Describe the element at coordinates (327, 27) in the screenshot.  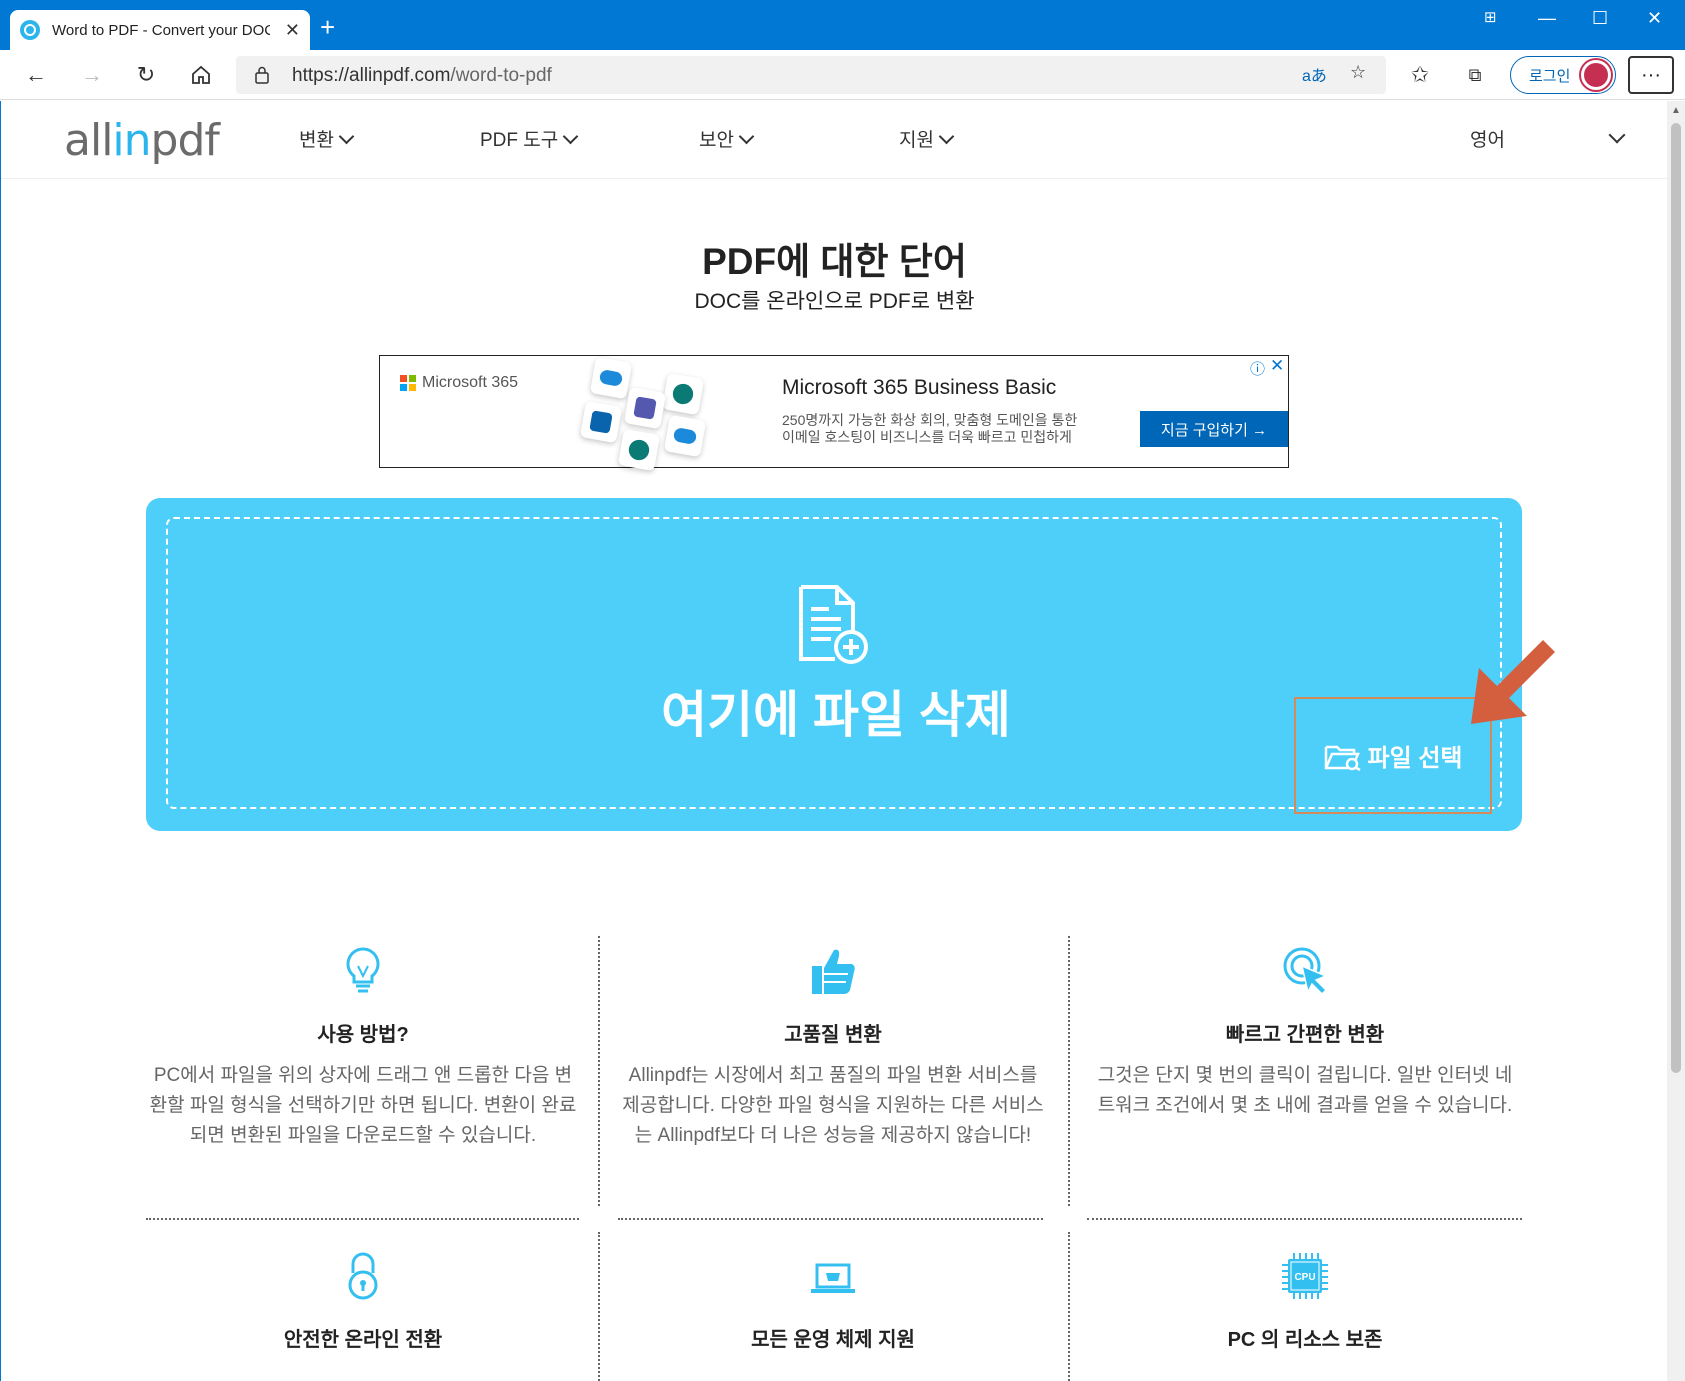
I see `new-tab-icon: +` at that location.